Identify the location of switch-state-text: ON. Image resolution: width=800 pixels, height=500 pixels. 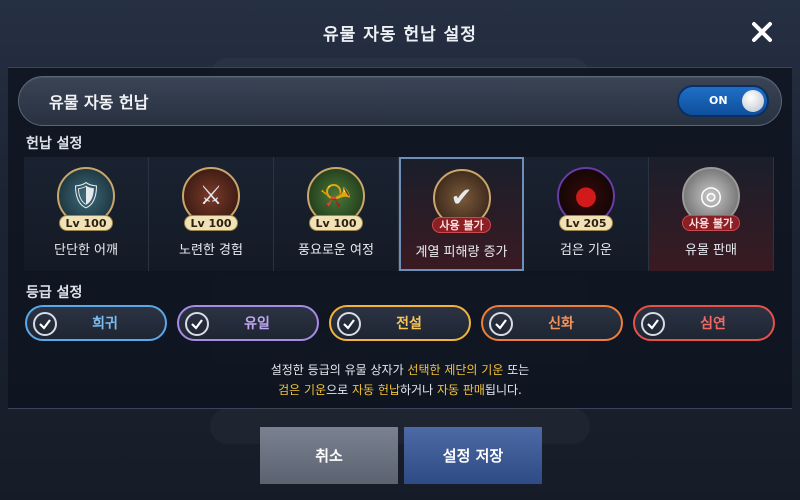
(718, 100).